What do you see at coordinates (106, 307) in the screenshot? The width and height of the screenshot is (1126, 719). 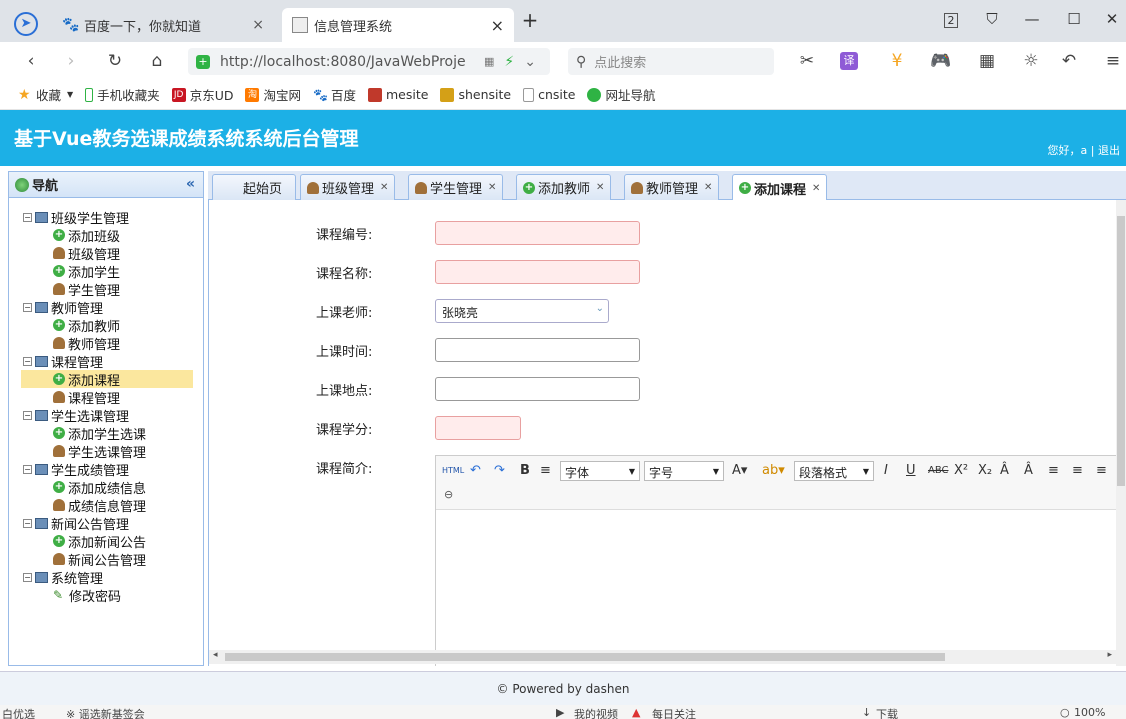 I see `nav-group-teacher: − 教师管理` at bounding box center [106, 307].